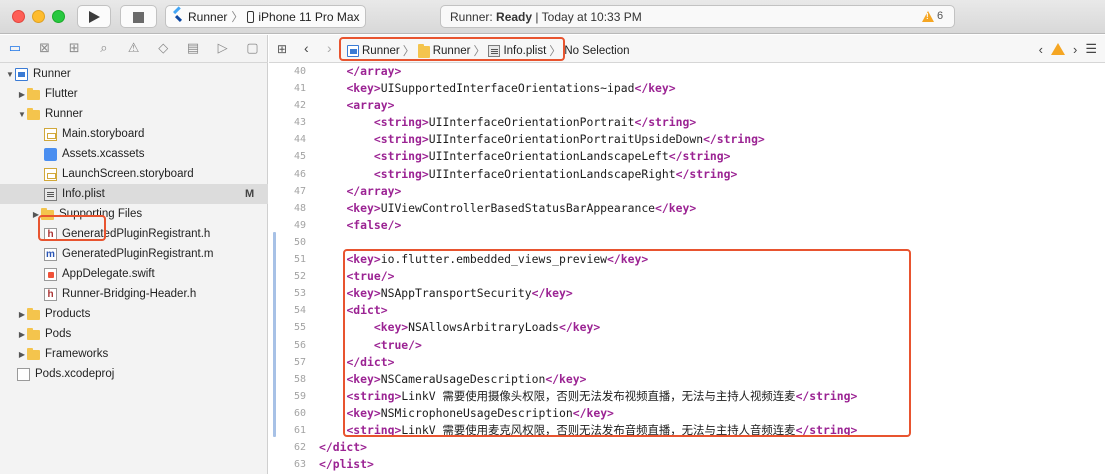 This screenshot has width=1105, height=474. I want to click on tree-item-launchscreen: LaunchScreen.storyboard, so click(134, 174).